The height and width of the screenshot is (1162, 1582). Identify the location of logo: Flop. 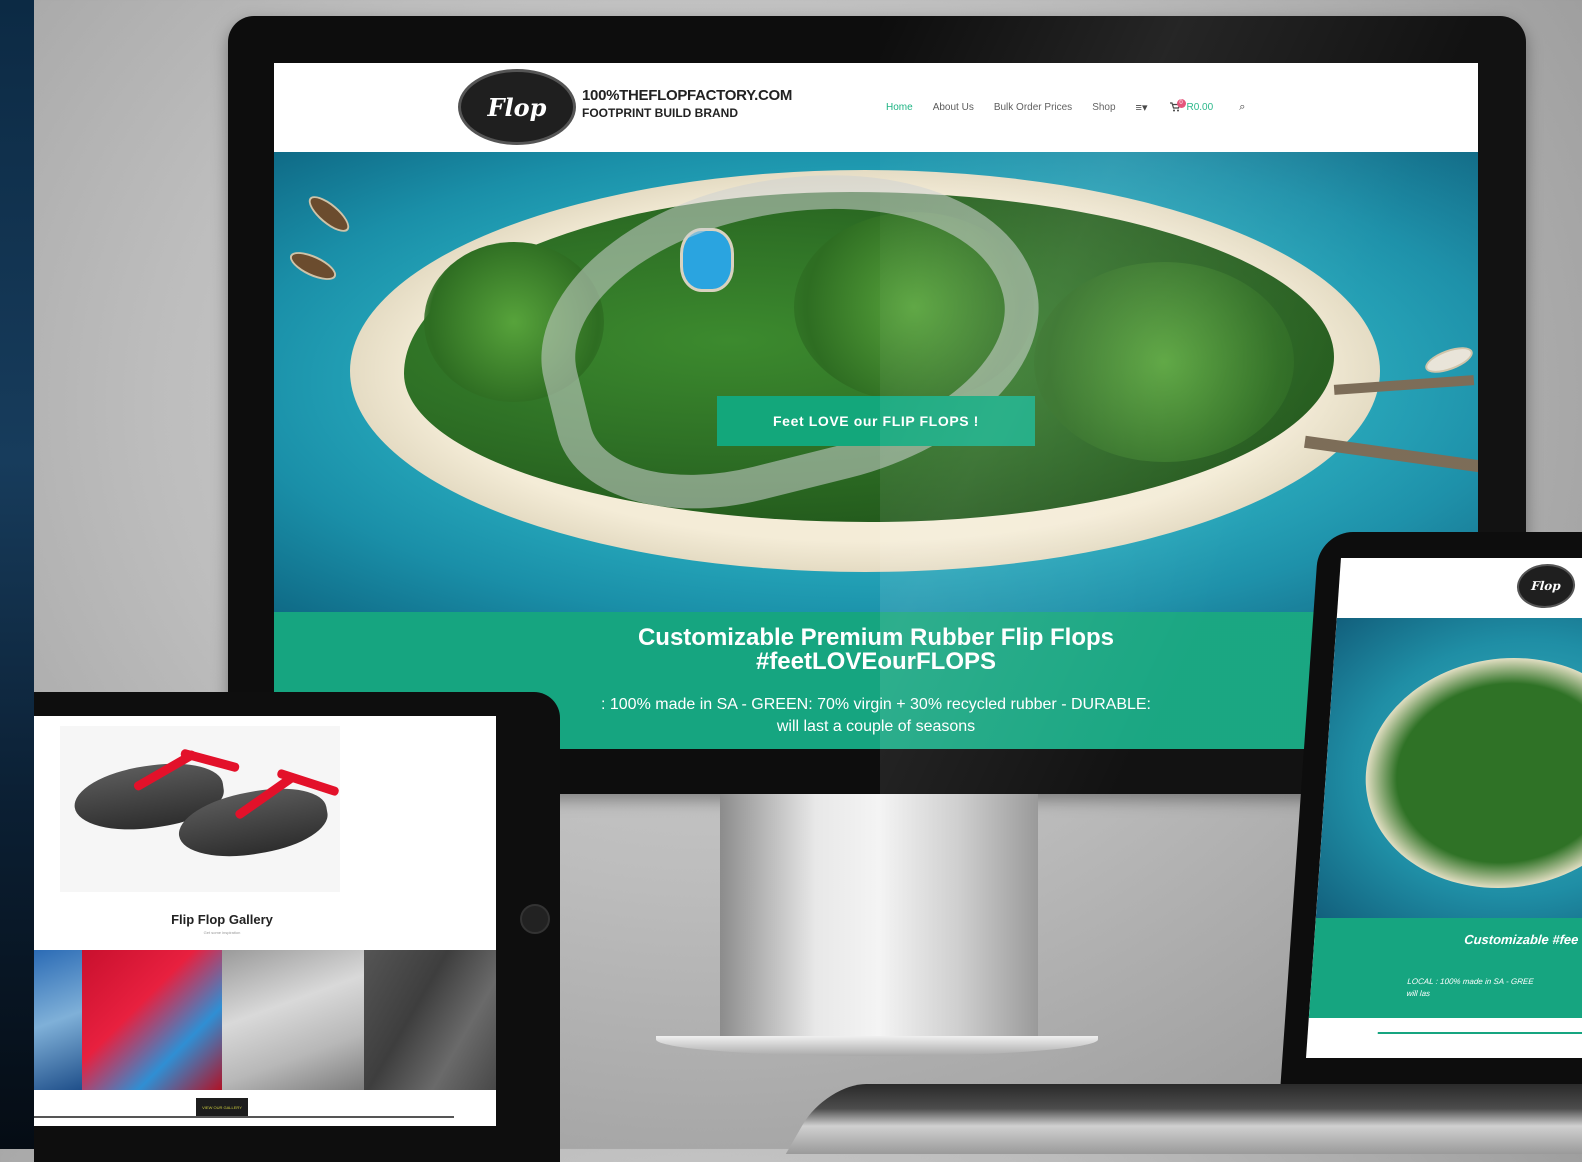
(517, 107).